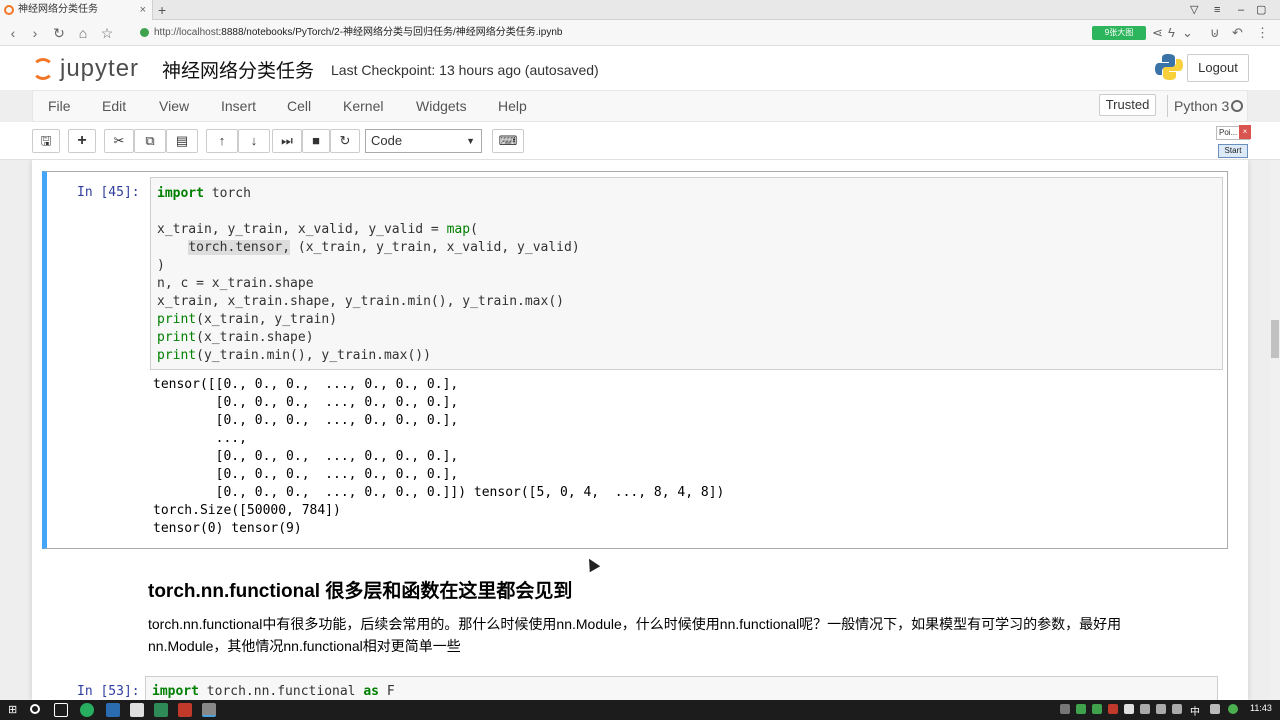 This screenshot has width=1280, height=720. Describe the element at coordinates (423, 141) in the screenshot. I see `cell-type-select: Code ▼` at that location.